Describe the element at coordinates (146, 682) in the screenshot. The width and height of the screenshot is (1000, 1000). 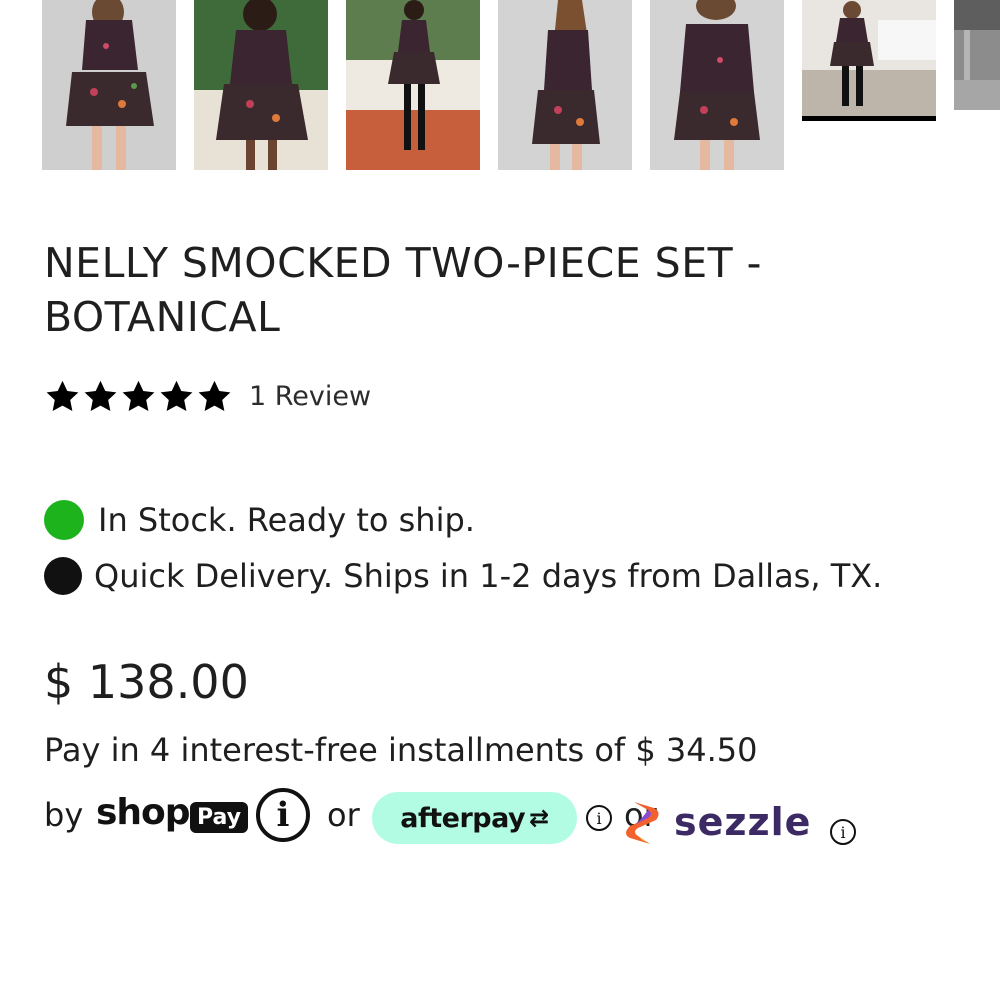
I see `product-price: $ 138.00` at that location.